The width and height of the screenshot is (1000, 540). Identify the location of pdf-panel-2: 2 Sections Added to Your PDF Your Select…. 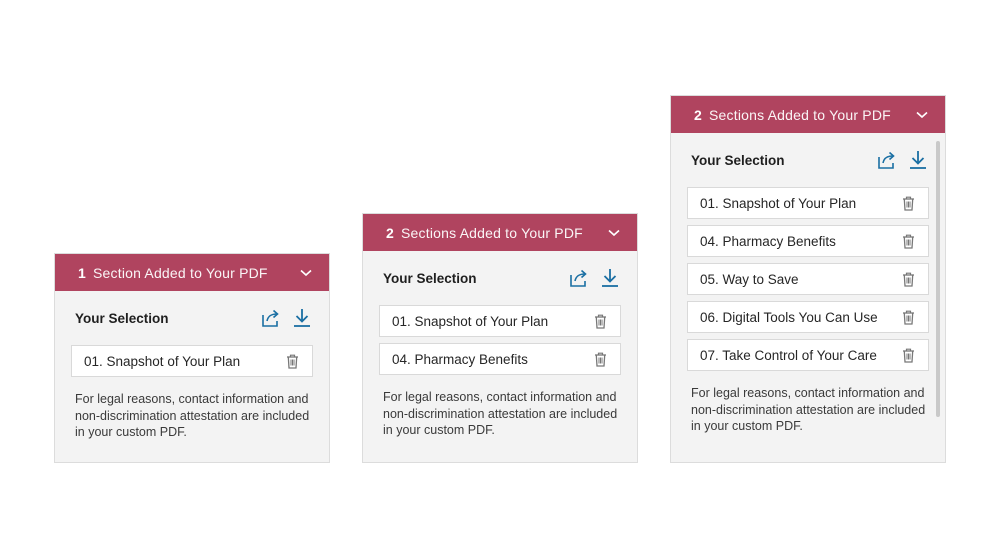
(500, 338).